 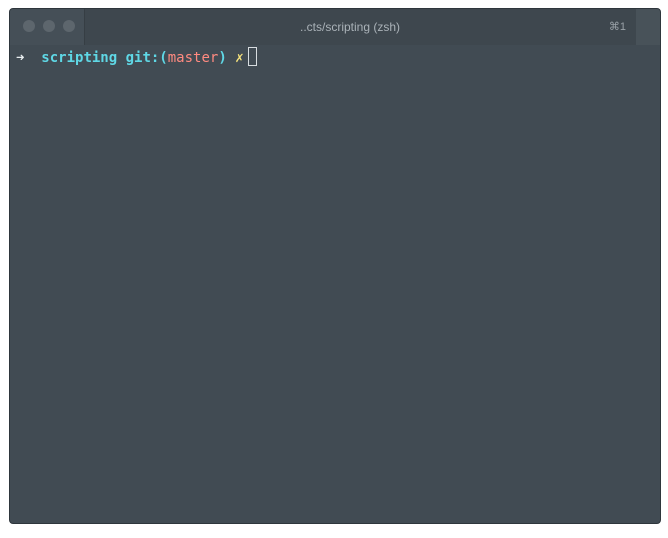 I want to click on new-tab-area, so click(x=648, y=27).